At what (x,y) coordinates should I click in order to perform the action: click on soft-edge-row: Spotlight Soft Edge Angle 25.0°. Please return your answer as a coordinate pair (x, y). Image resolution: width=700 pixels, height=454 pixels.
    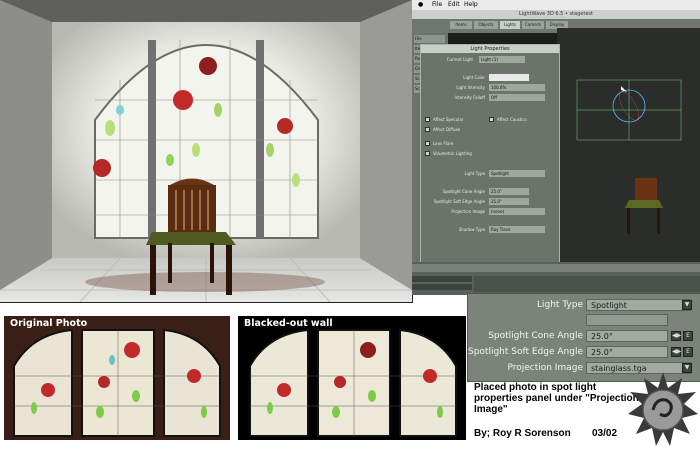
    Looking at the image, I should click on (490, 201).